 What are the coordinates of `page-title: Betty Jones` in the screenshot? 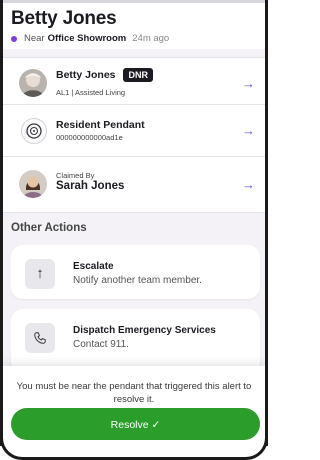 It's located at (64, 18).